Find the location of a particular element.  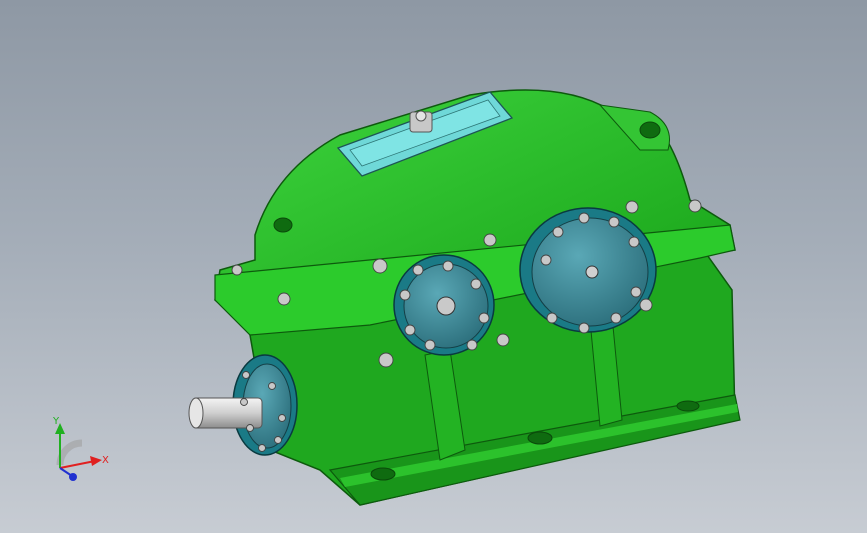

bearing-cap-small is located at coordinates (444, 305).